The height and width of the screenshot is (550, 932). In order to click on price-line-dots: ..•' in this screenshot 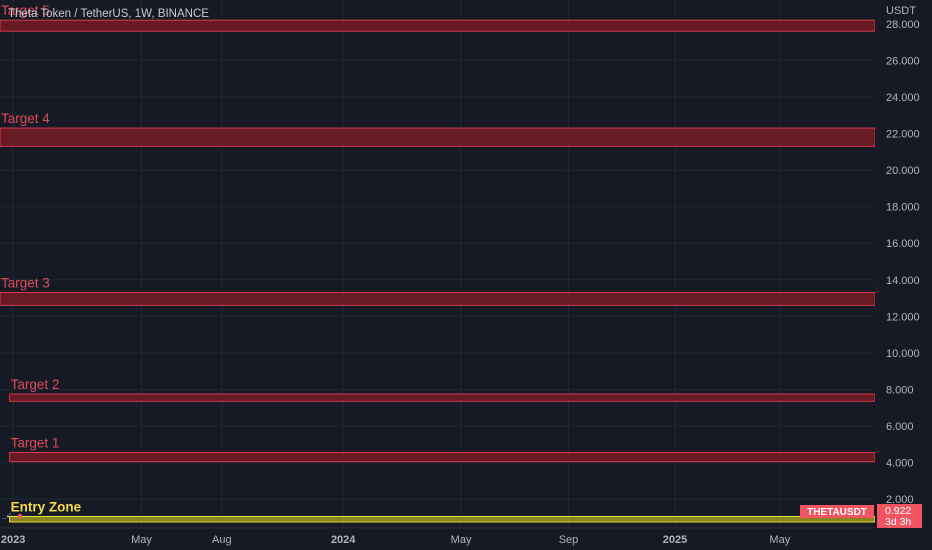, I will do `click(6, 516)`.